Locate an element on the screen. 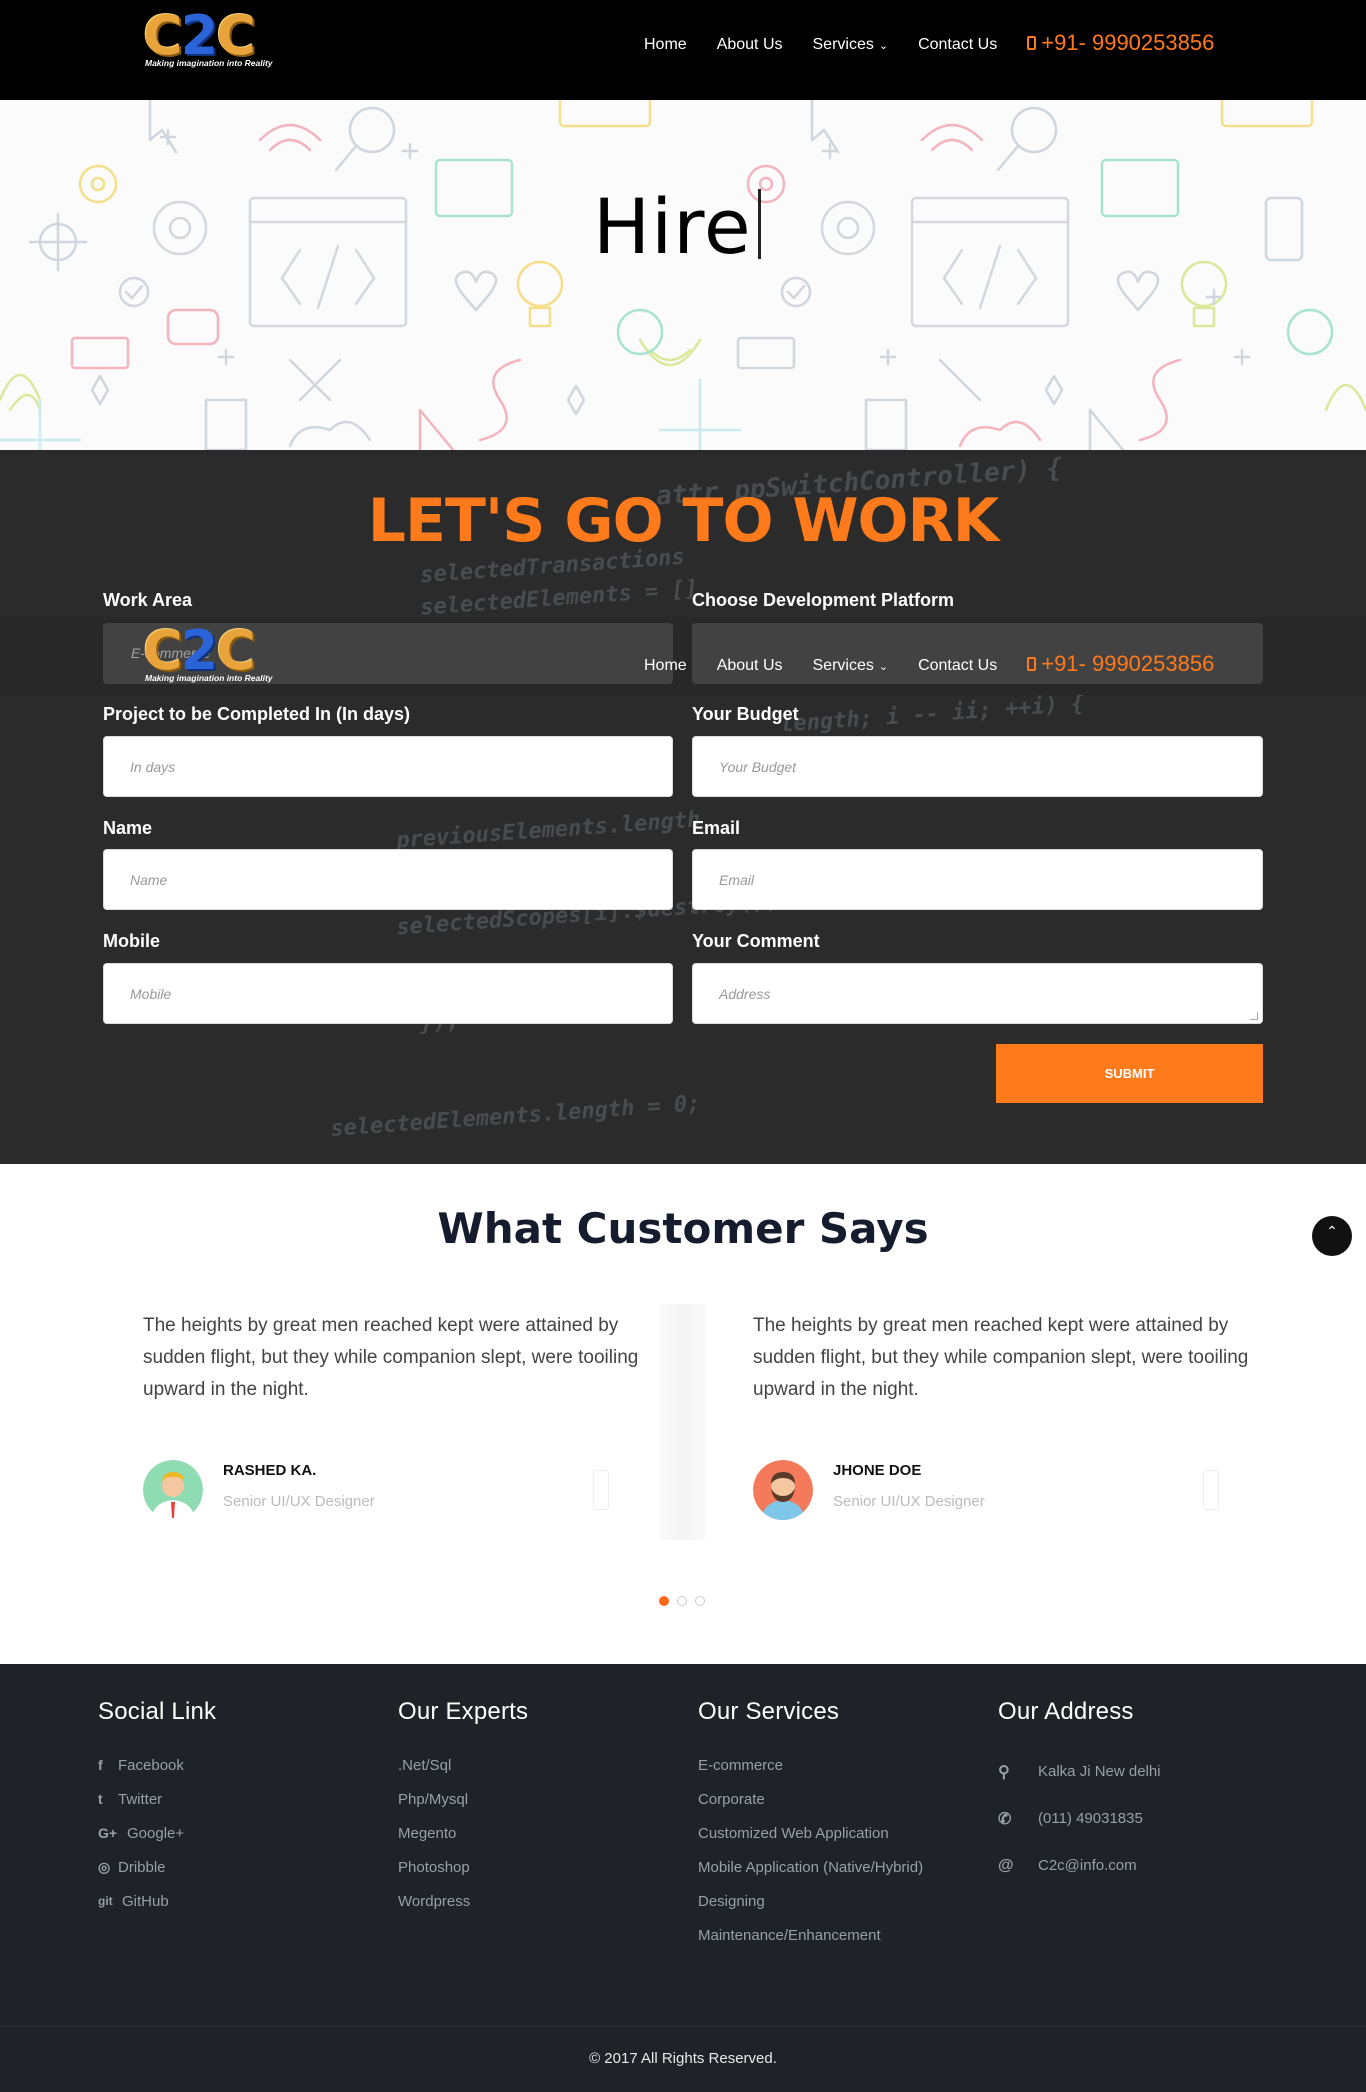 The image size is (1366, 2092). comment-placeholder: Address is located at coordinates (745, 994).